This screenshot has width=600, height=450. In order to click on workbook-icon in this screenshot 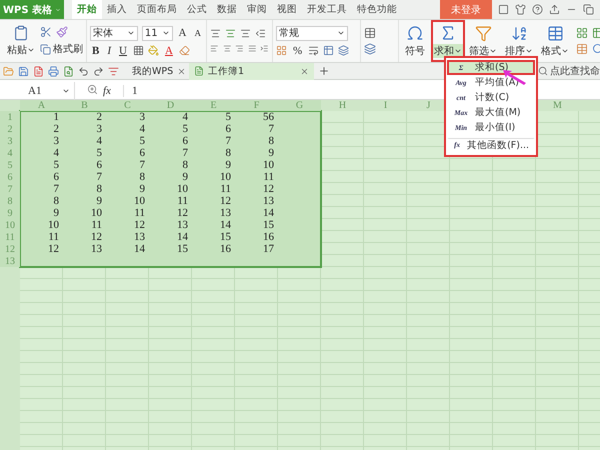, I will do `click(199, 71)`.